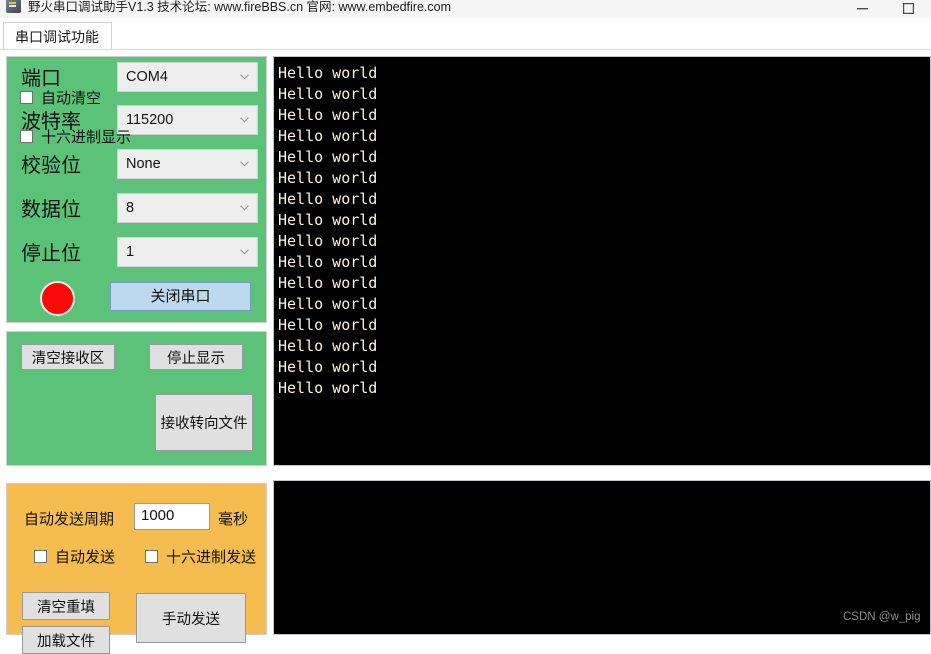 This screenshot has width=931, height=654. Describe the element at coordinates (57, 35) in the screenshot. I see `tab-serial-debug: 串口调试功能` at that location.